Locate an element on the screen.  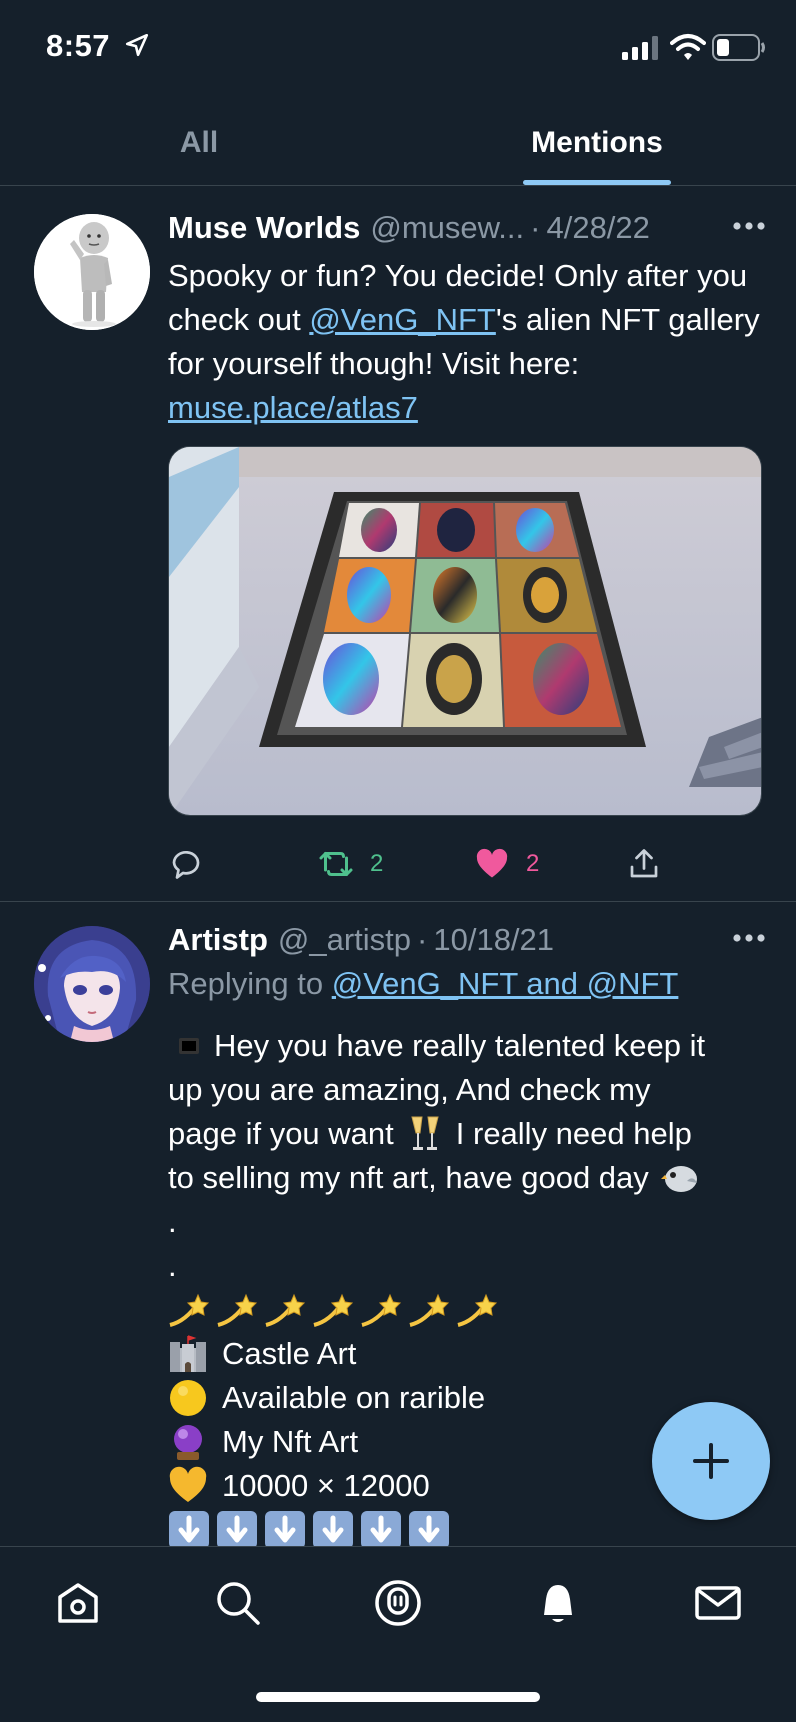
retweet-count: 2 is located at coordinates (377, 863).